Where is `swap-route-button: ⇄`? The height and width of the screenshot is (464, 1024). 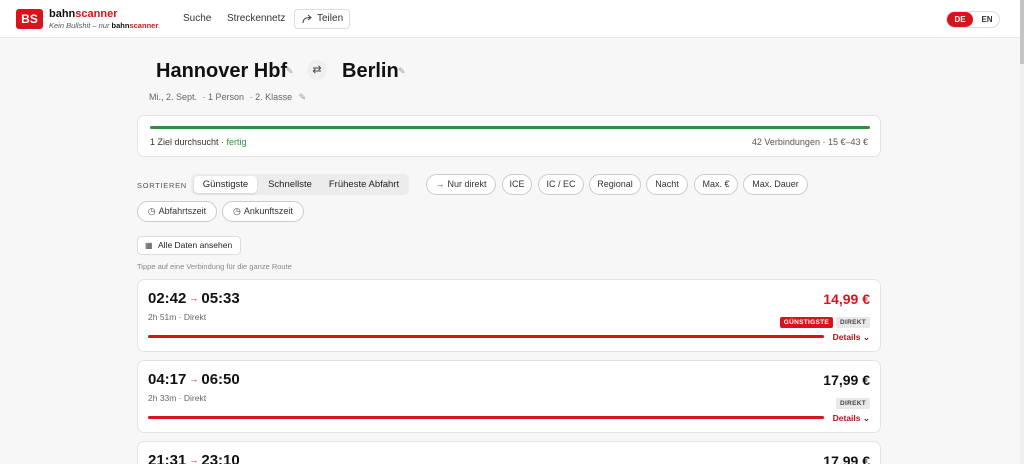
swap-route-button: ⇄ is located at coordinates (317, 70).